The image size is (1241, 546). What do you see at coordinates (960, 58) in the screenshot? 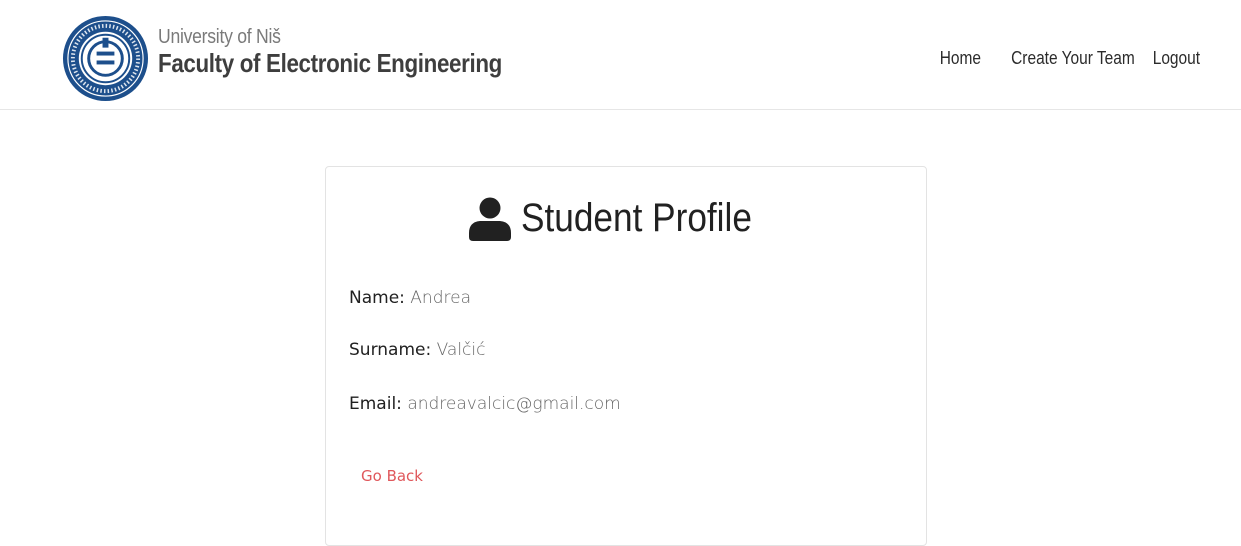
I see `nav-home-link: Home` at bounding box center [960, 58].